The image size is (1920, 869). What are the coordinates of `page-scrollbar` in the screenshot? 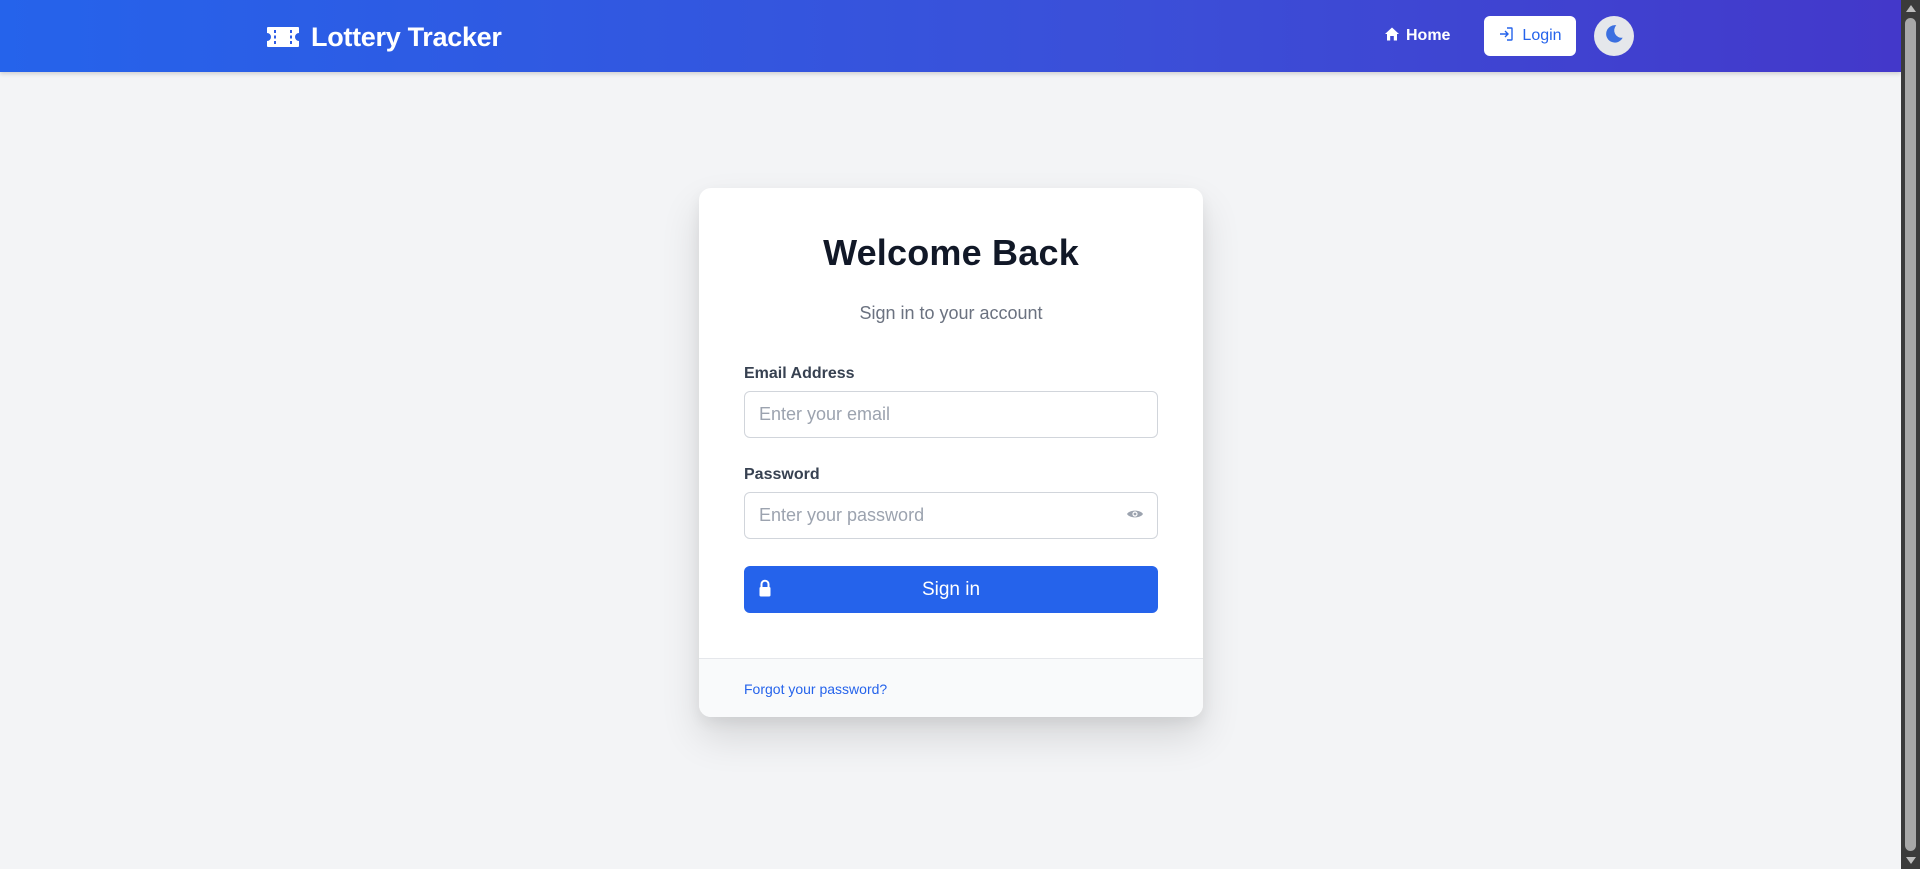 It's located at (1910, 434).